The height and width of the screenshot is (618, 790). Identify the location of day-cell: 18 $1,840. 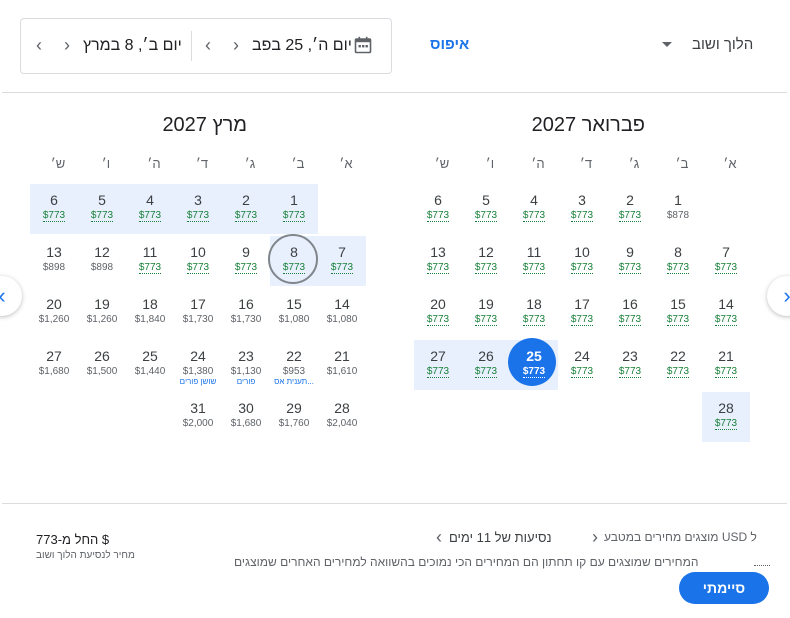
(150, 312).